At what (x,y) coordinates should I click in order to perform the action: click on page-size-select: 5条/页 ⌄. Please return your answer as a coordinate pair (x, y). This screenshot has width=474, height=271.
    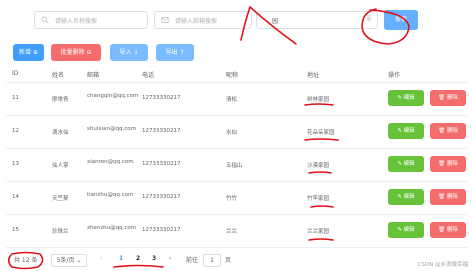
    Looking at the image, I should click on (69, 260).